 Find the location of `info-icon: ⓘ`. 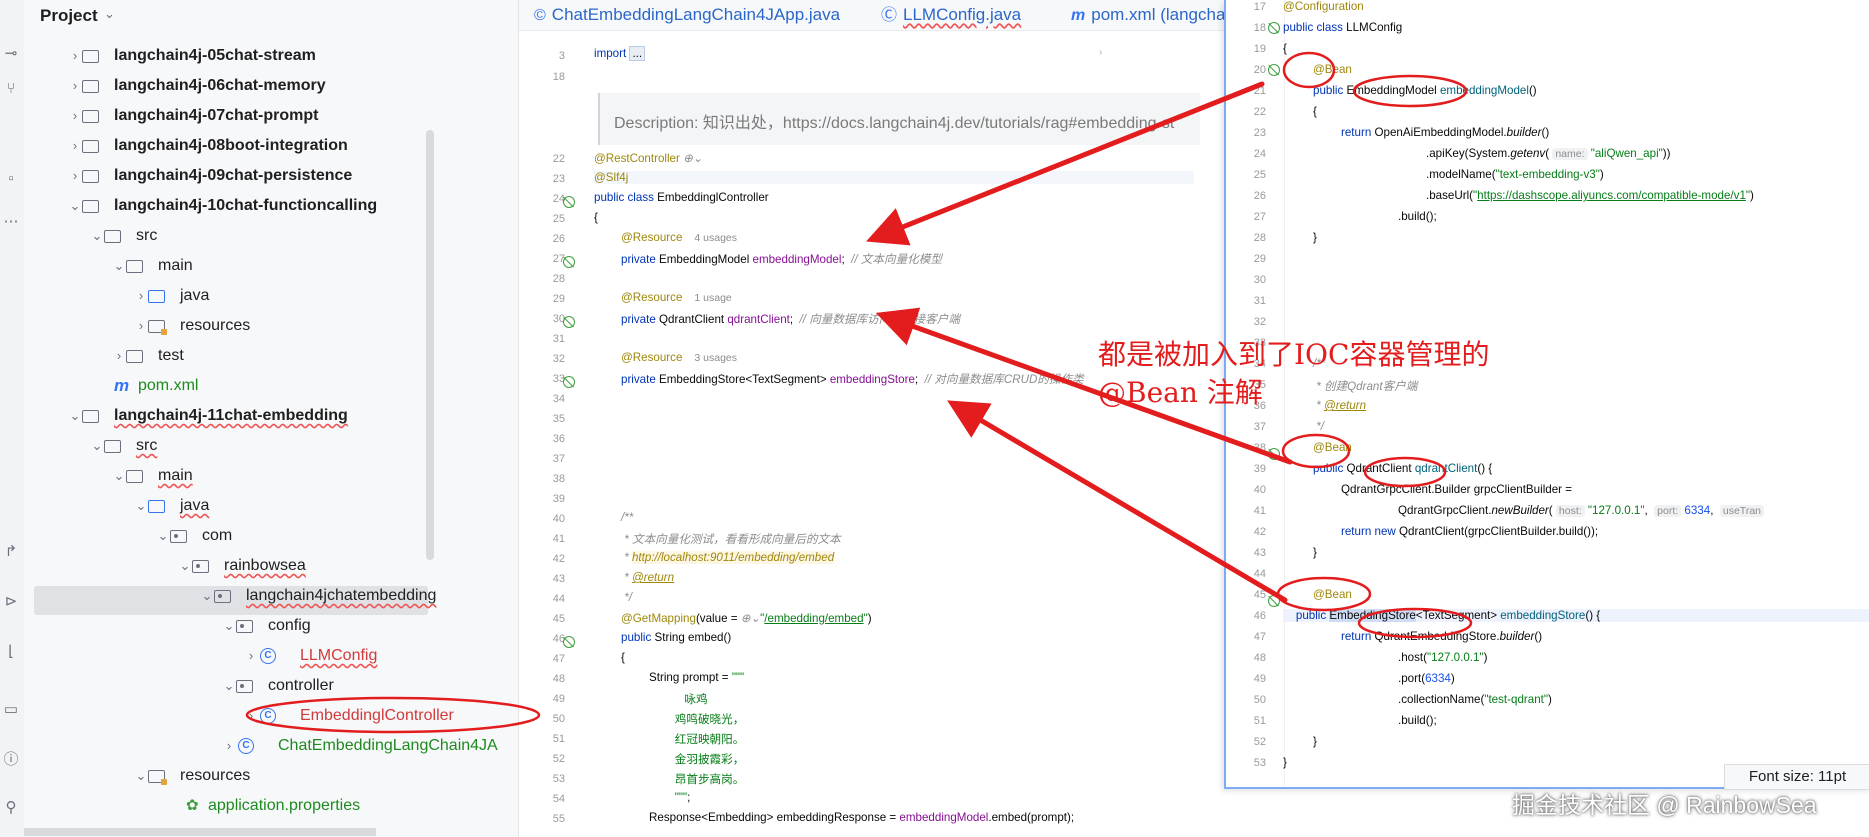

info-icon: ⓘ is located at coordinates (11, 758).